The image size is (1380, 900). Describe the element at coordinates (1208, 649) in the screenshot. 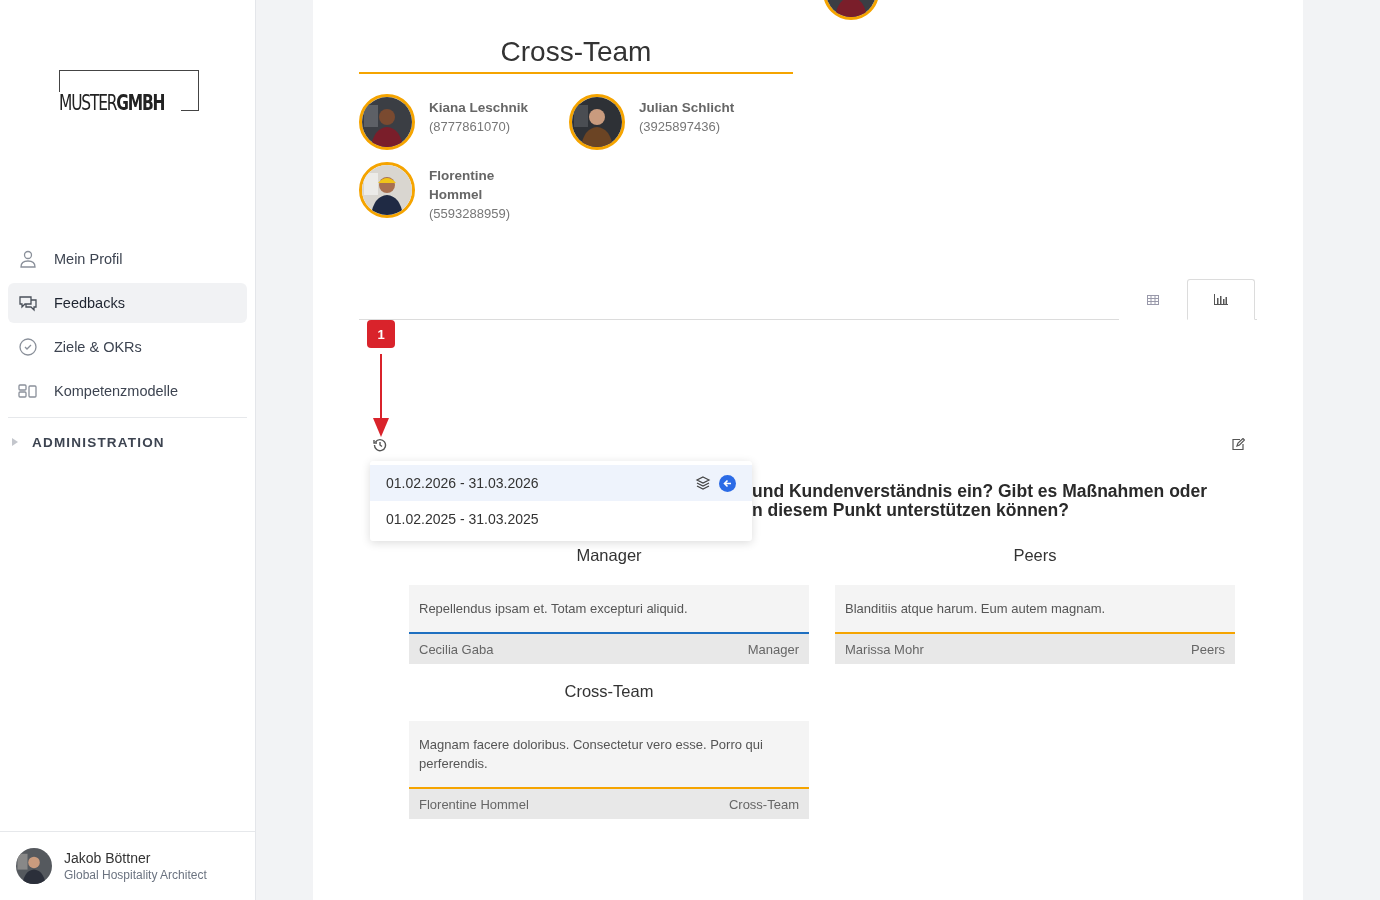

I see `feedback-role: Peers` at that location.